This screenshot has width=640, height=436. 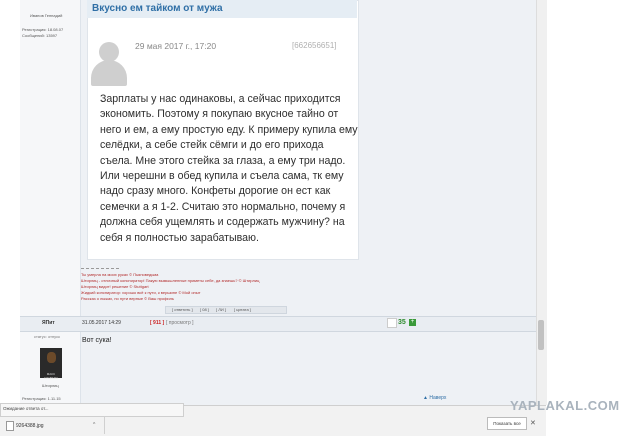 I want to click on quote-link: [ цитата ], so click(x=242, y=309).